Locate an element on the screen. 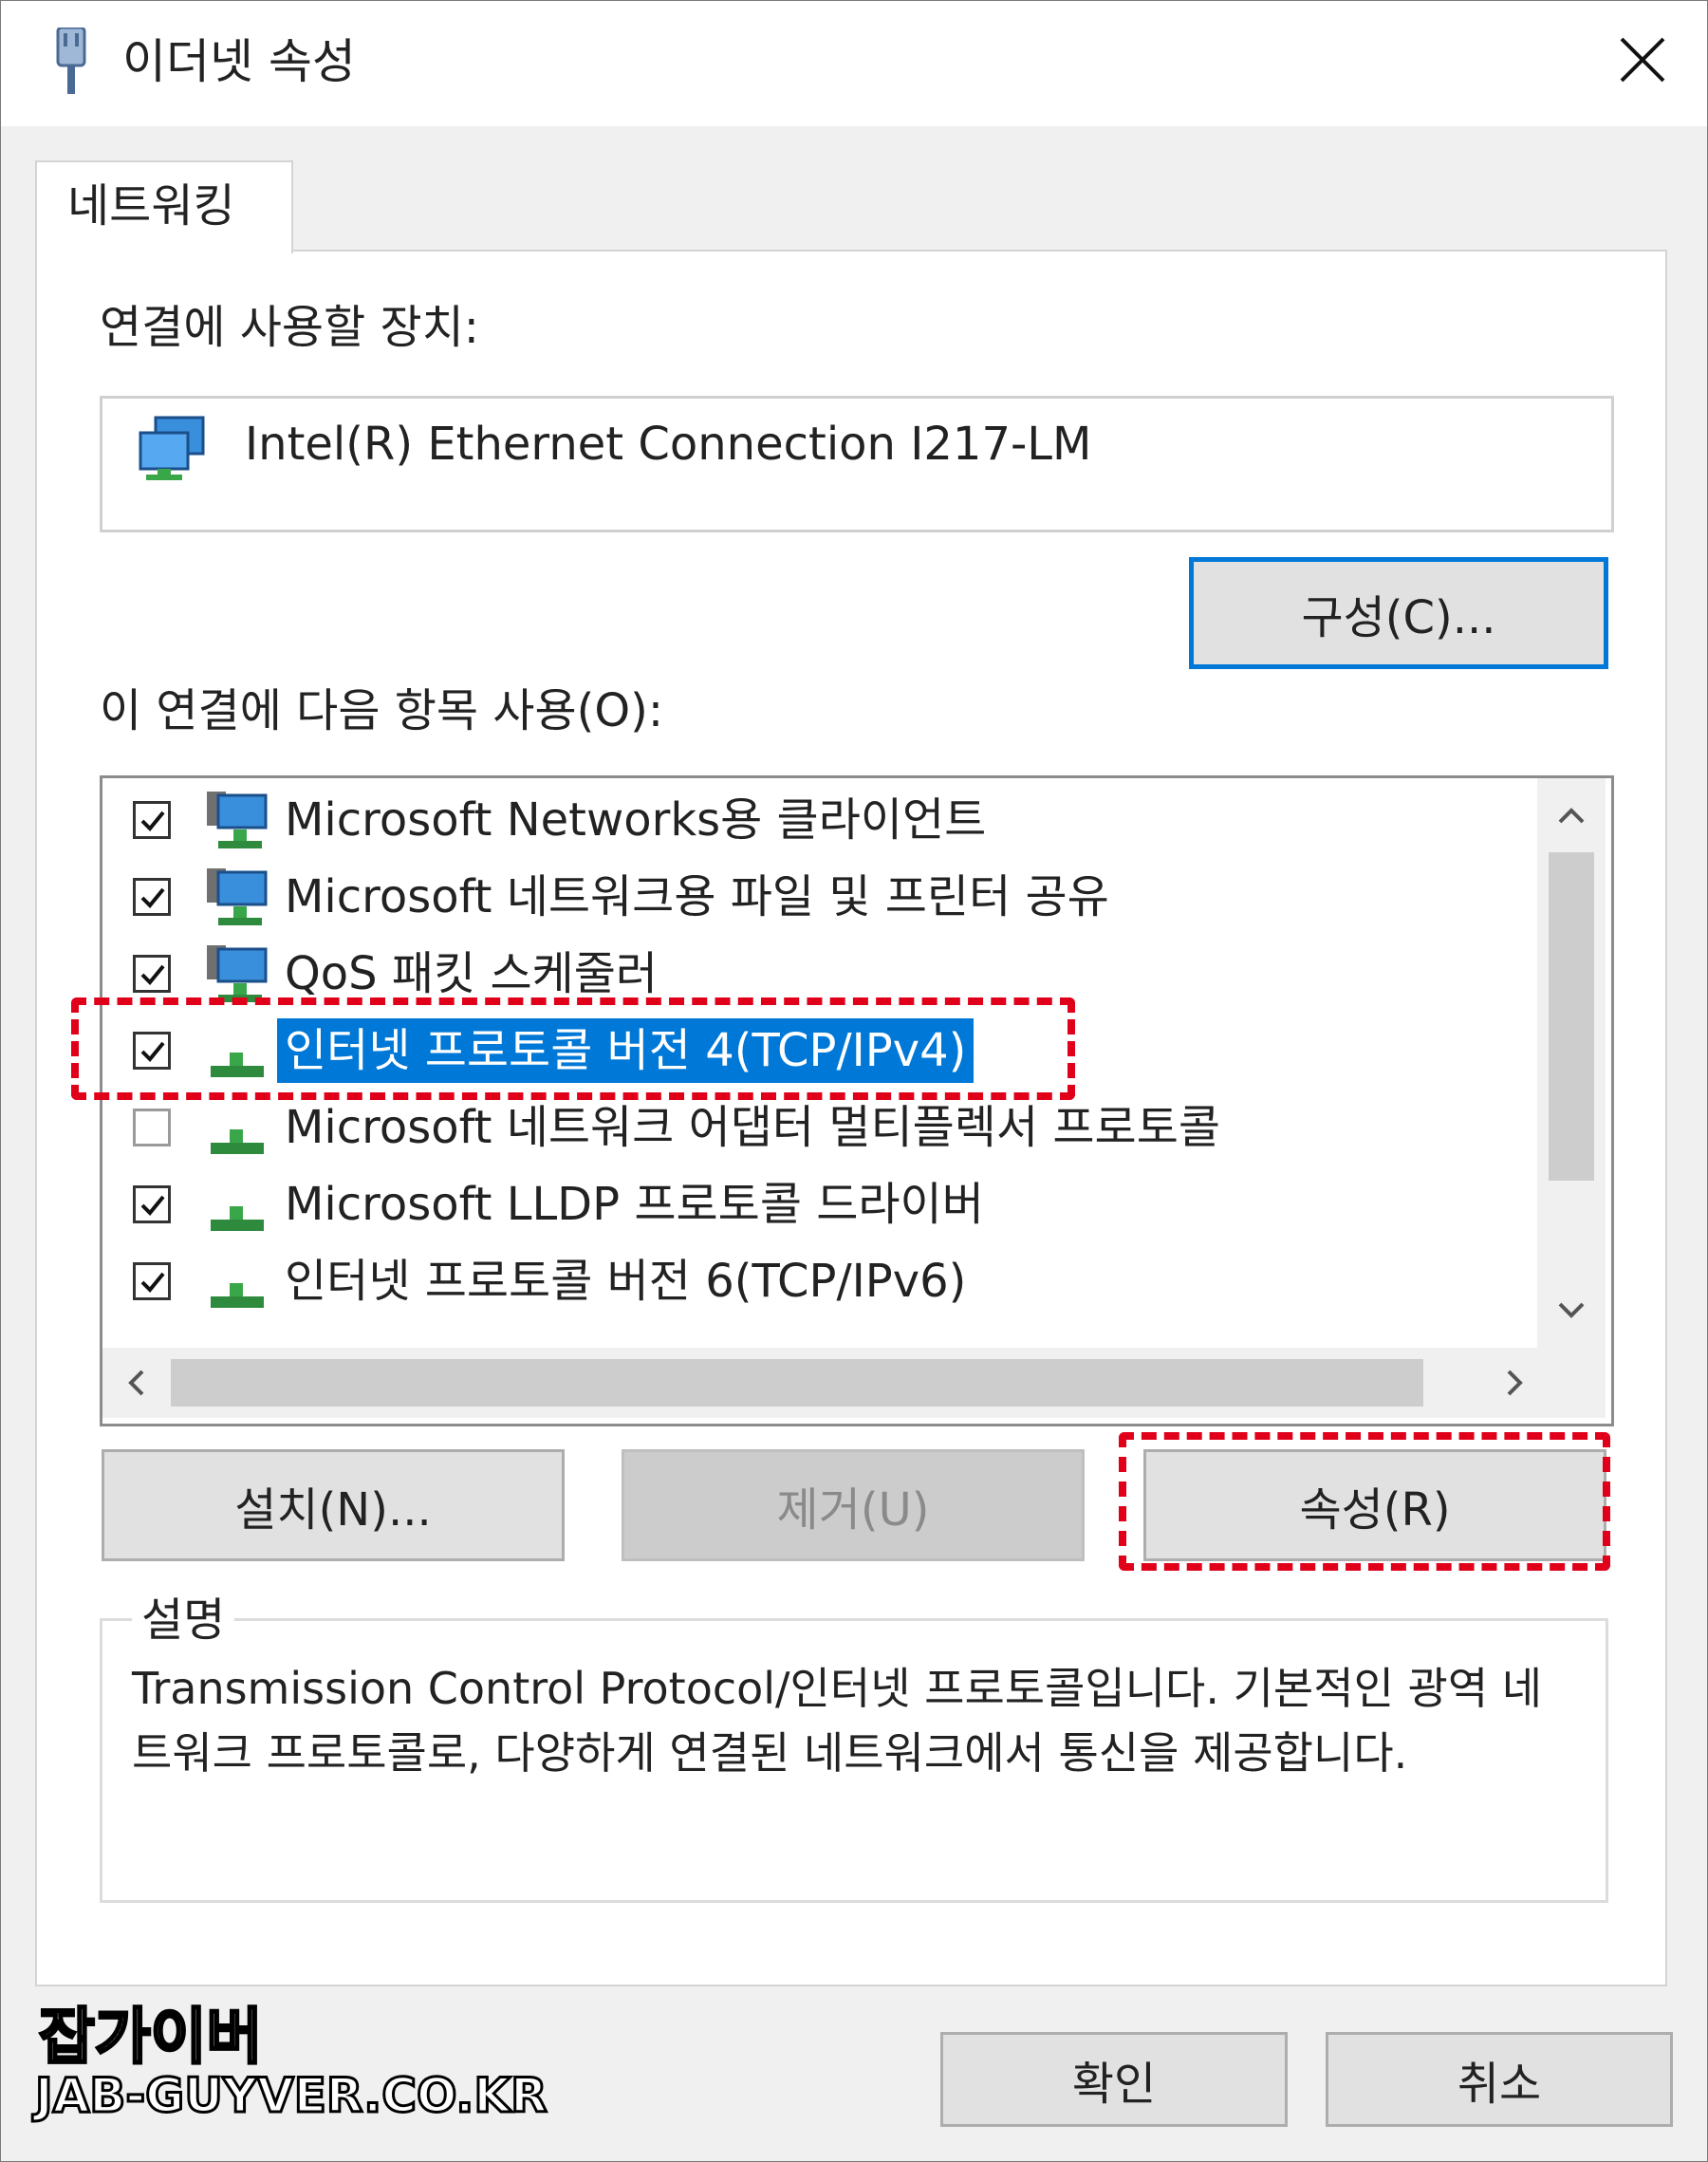 The height and width of the screenshot is (2162, 1708). scroll-down-icon is located at coordinates (1571, 1310).